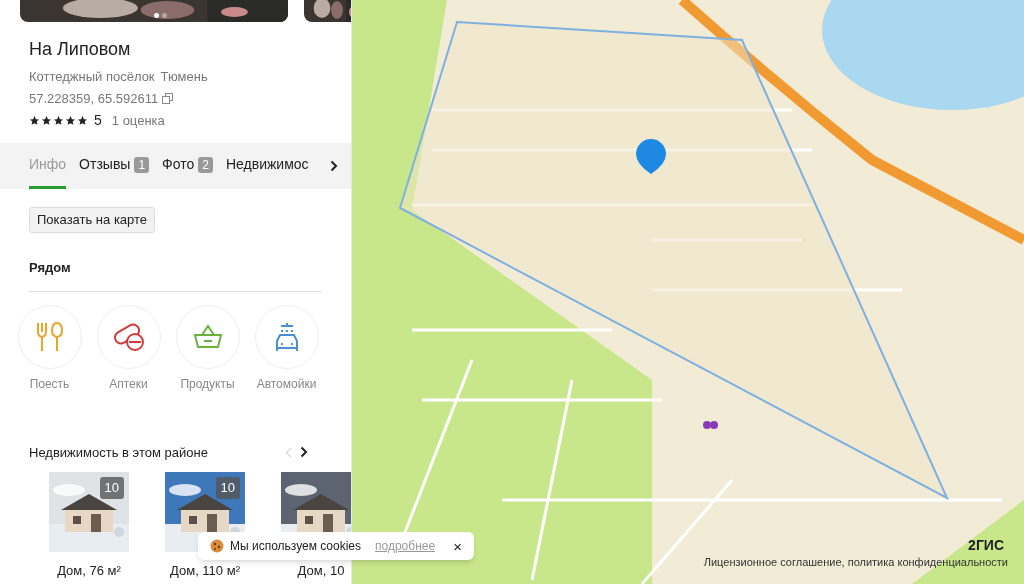 This screenshot has width=1024, height=584. What do you see at coordinates (49, 336) in the screenshot?
I see `cutlery-icon` at bounding box center [49, 336].